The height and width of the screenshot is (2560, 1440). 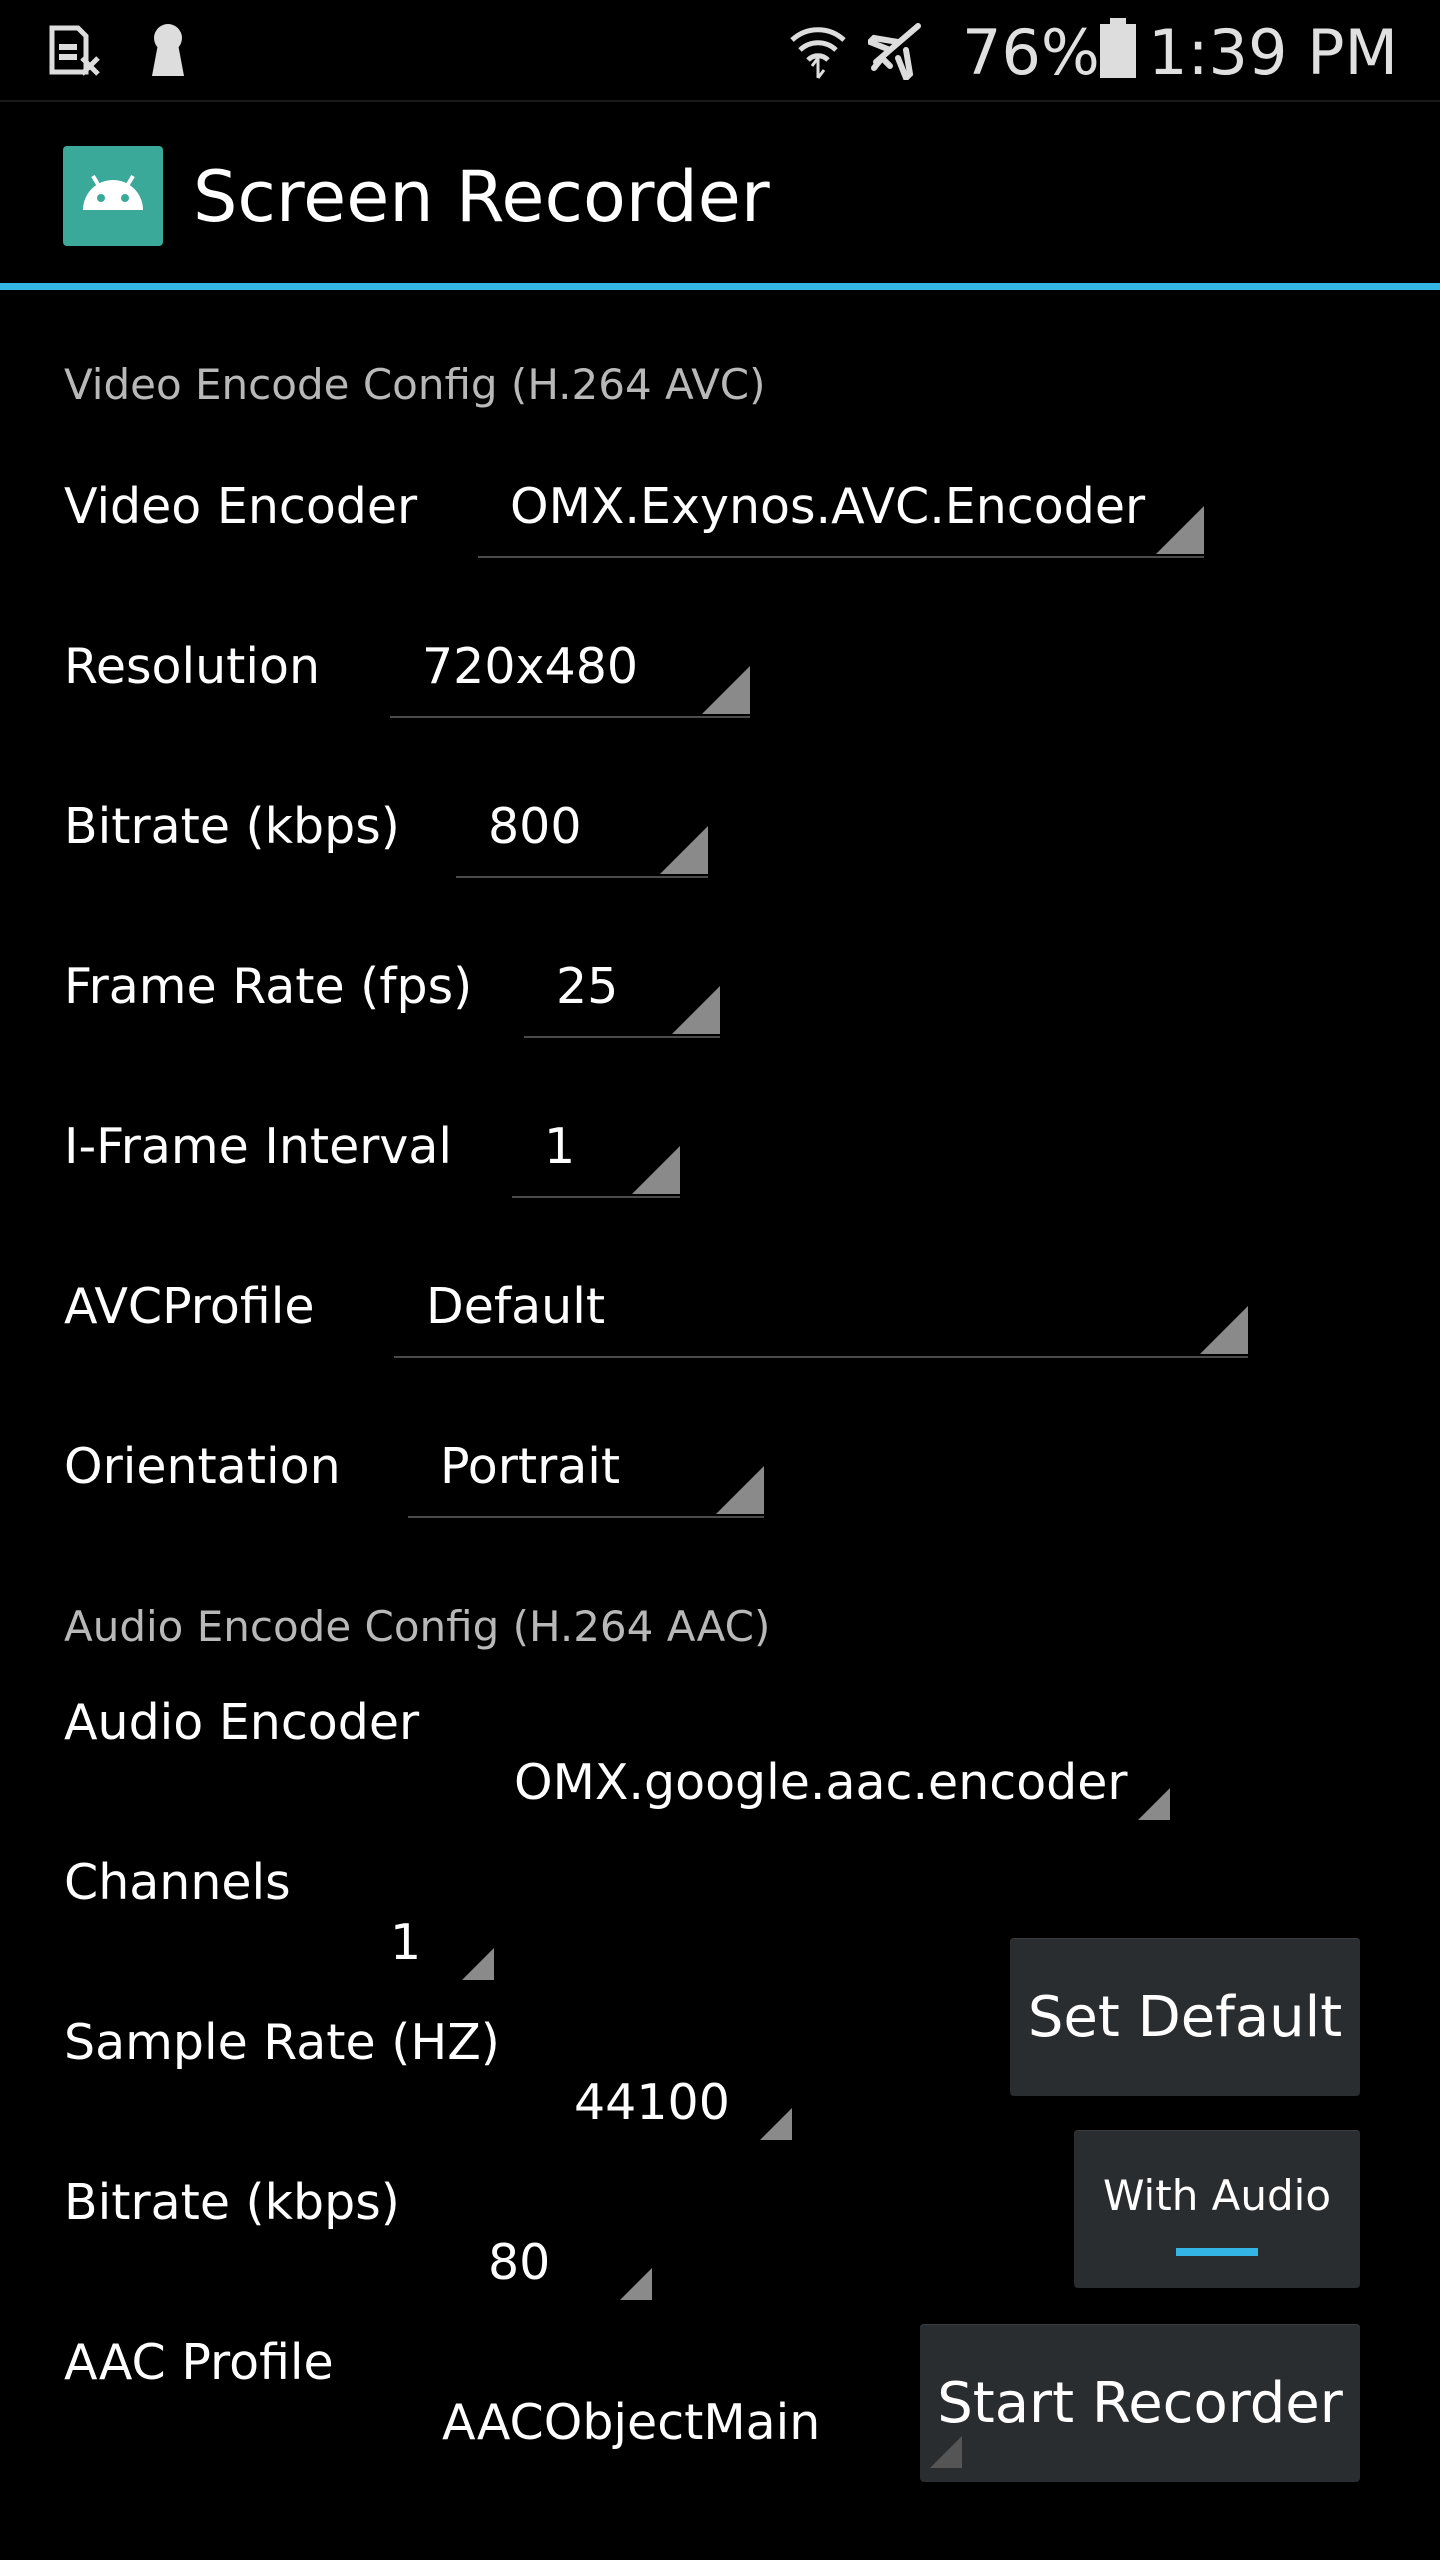 I want to click on video-encoder-value: OMX.Exynos.AVC.Encoder, so click(x=828, y=506).